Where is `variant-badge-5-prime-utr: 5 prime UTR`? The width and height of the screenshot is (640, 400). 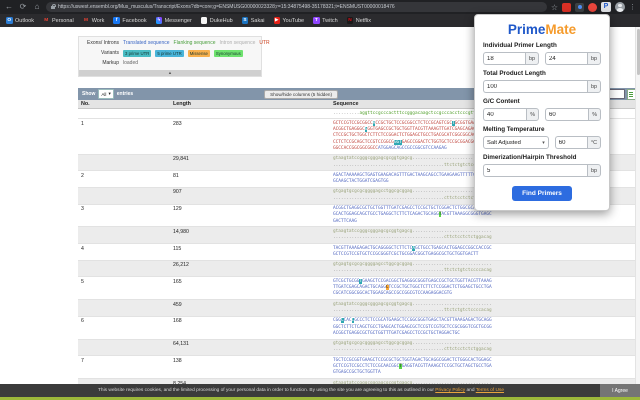 variant-badge-5-prime-utr: 5 prime UTR is located at coordinates (169, 53).